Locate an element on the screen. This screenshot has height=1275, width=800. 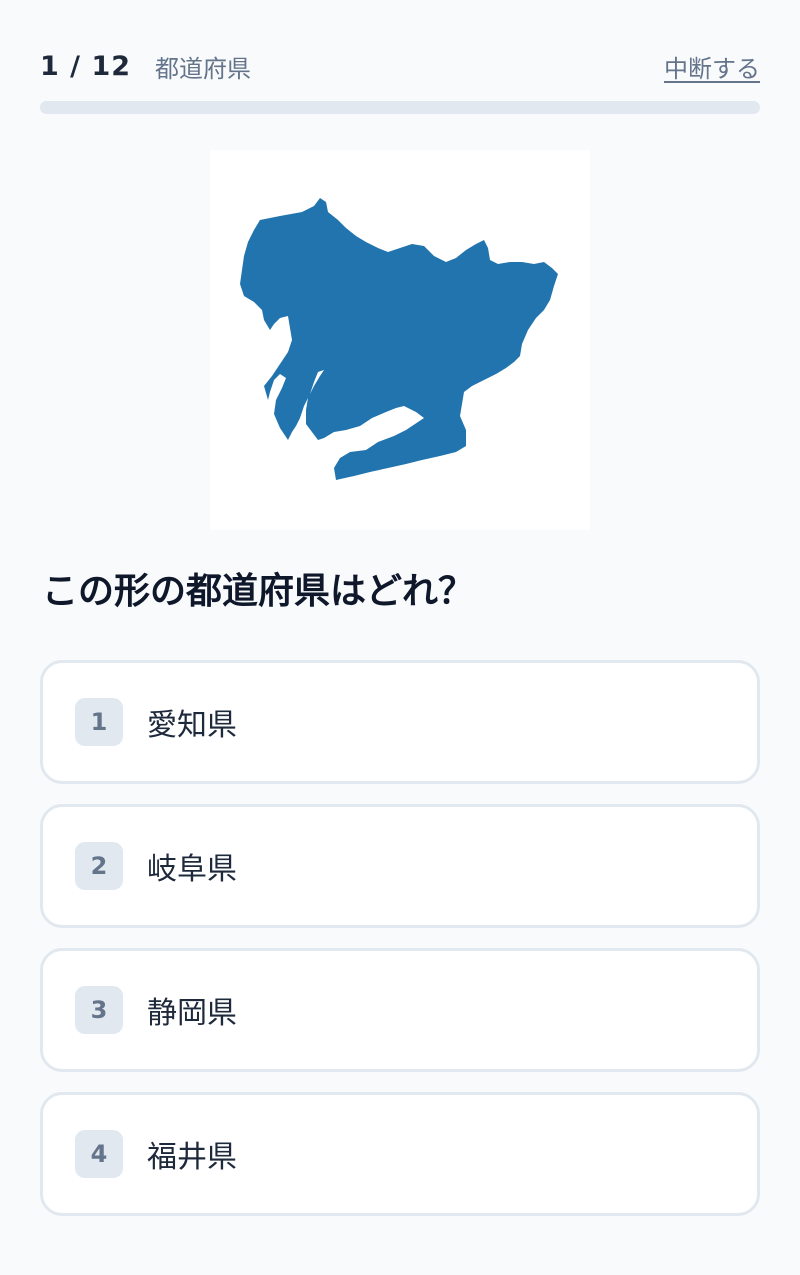
answer-option-3: 3 静岡県 is located at coordinates (400, 1010).